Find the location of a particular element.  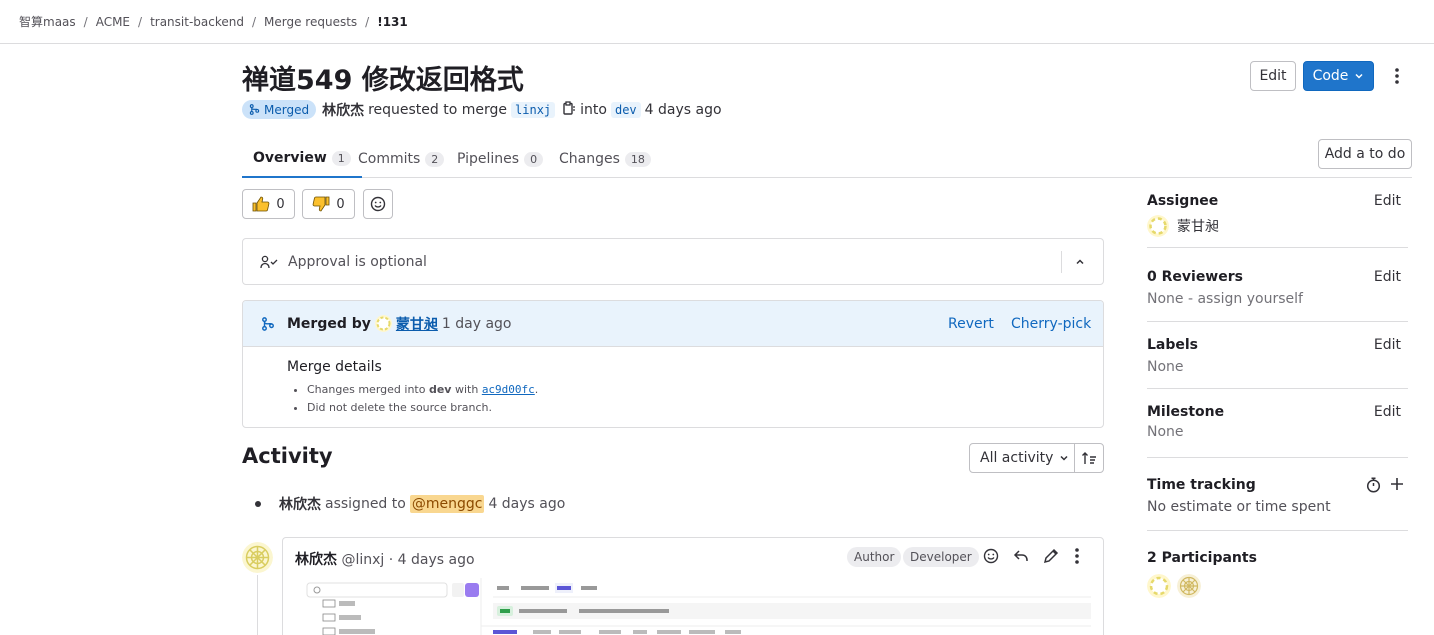

approval-divider is located at coordinates (1061, 262).